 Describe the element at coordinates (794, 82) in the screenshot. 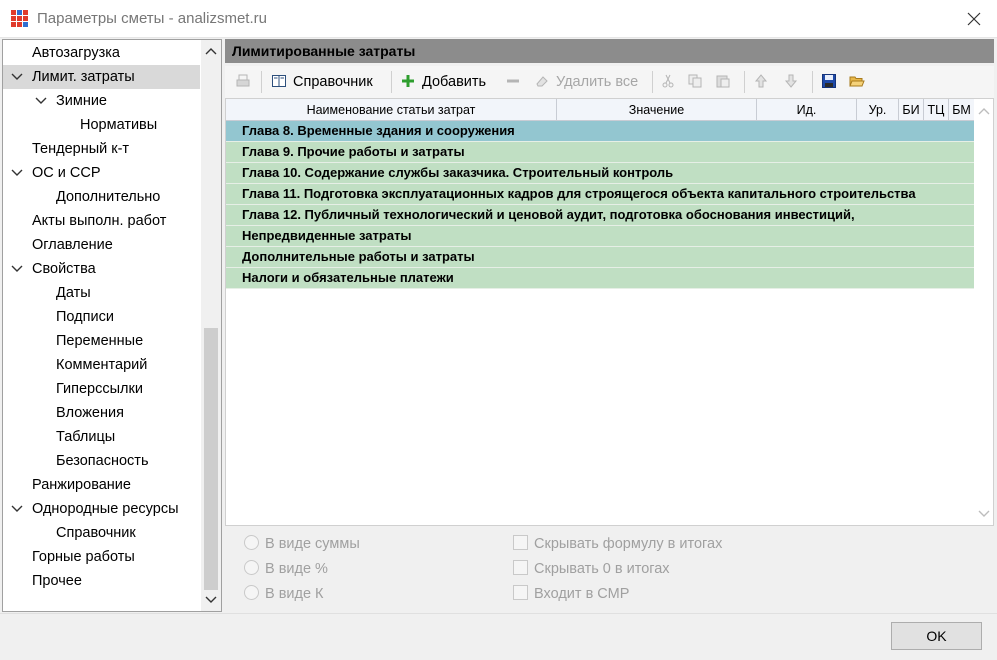

I see `move-down-button` at that location.